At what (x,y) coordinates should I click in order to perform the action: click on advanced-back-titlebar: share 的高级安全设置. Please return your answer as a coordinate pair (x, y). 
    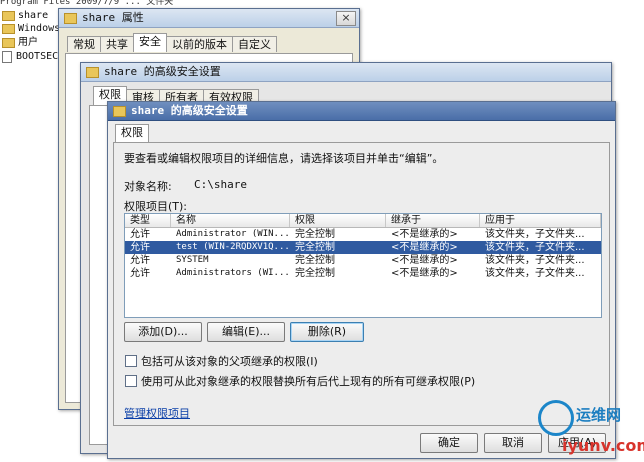
    Looking at the image, I should click on (346, 72).